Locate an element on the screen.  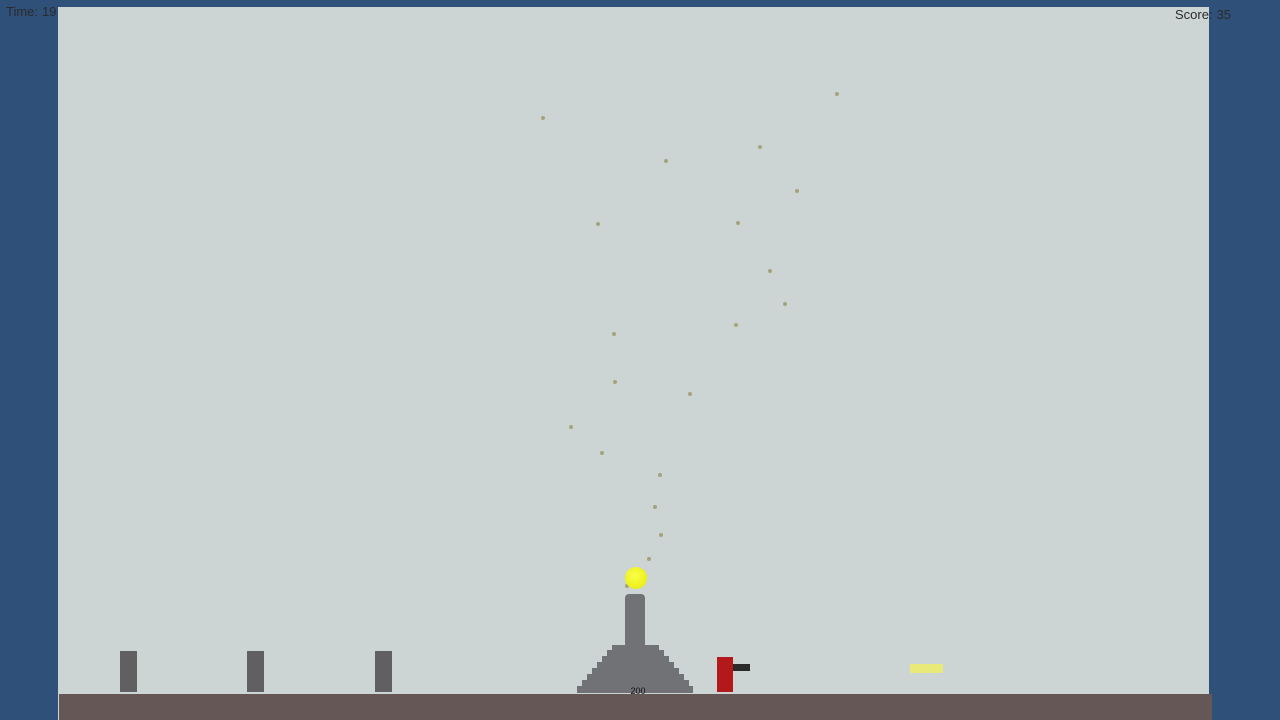
enemy-gun is located at coordinates (741, 667).